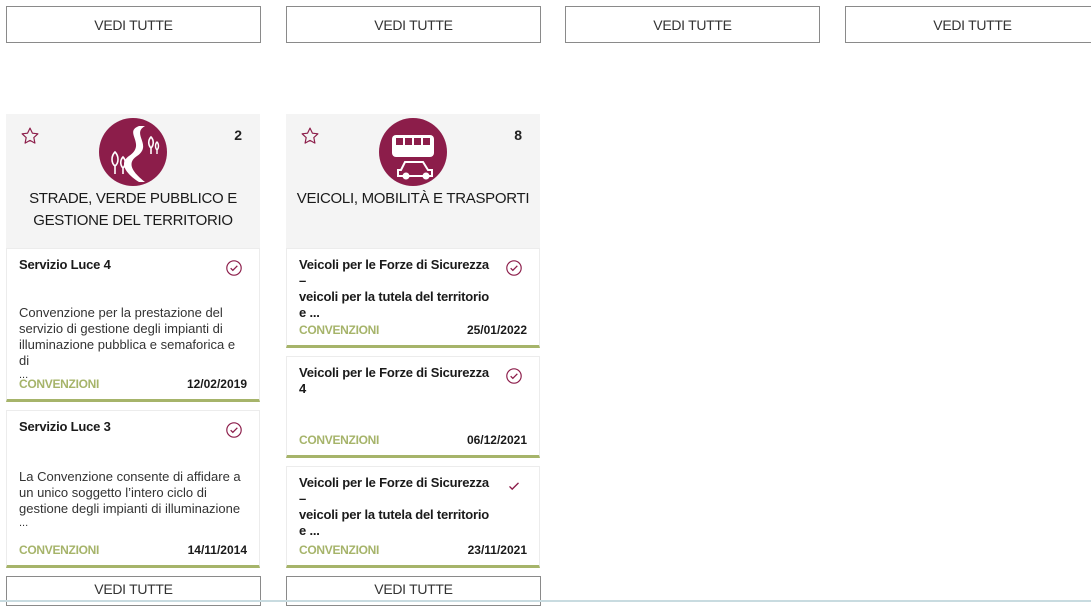  I want to click on item-title: Veicoli per le Forze di Sicurezza 4, so click(394, 380).